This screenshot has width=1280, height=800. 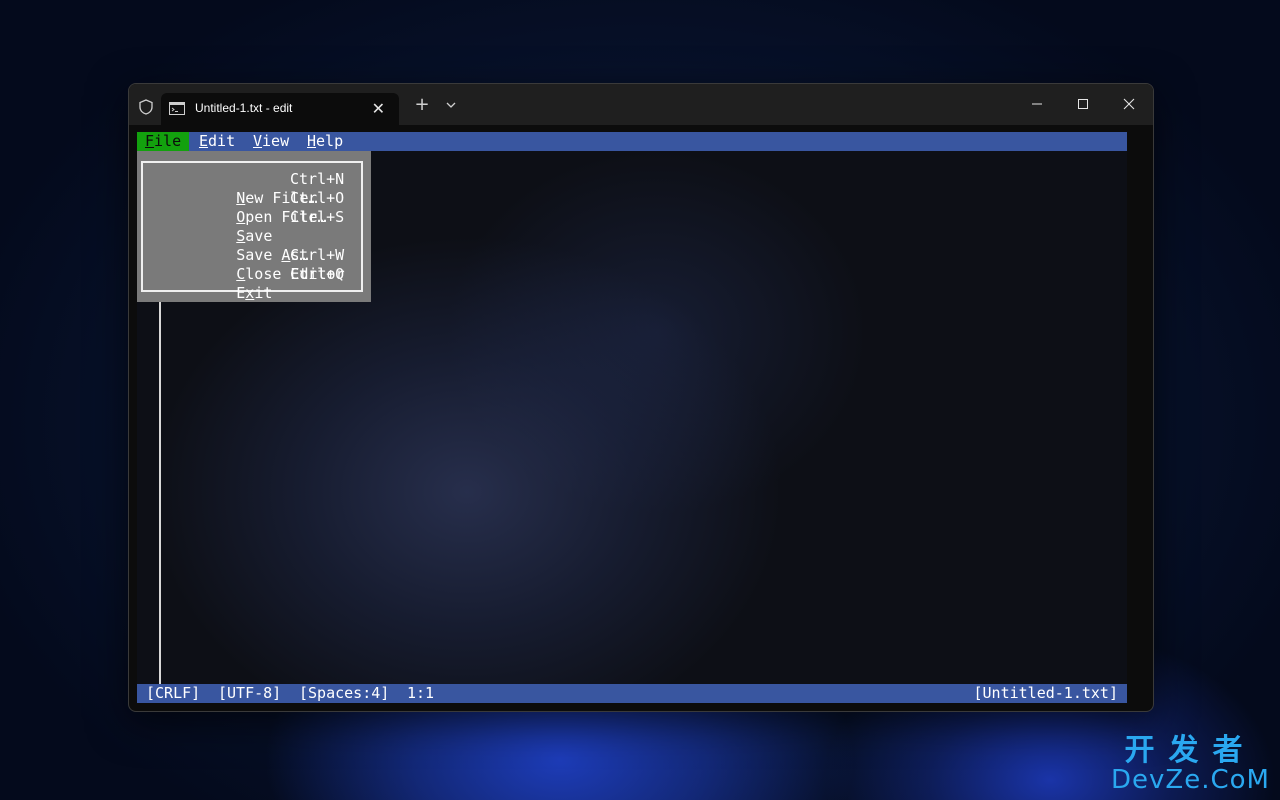 I want to click on menu-item-close-editor: Close Editor Ctrl+W, so click(x=254, y=264).